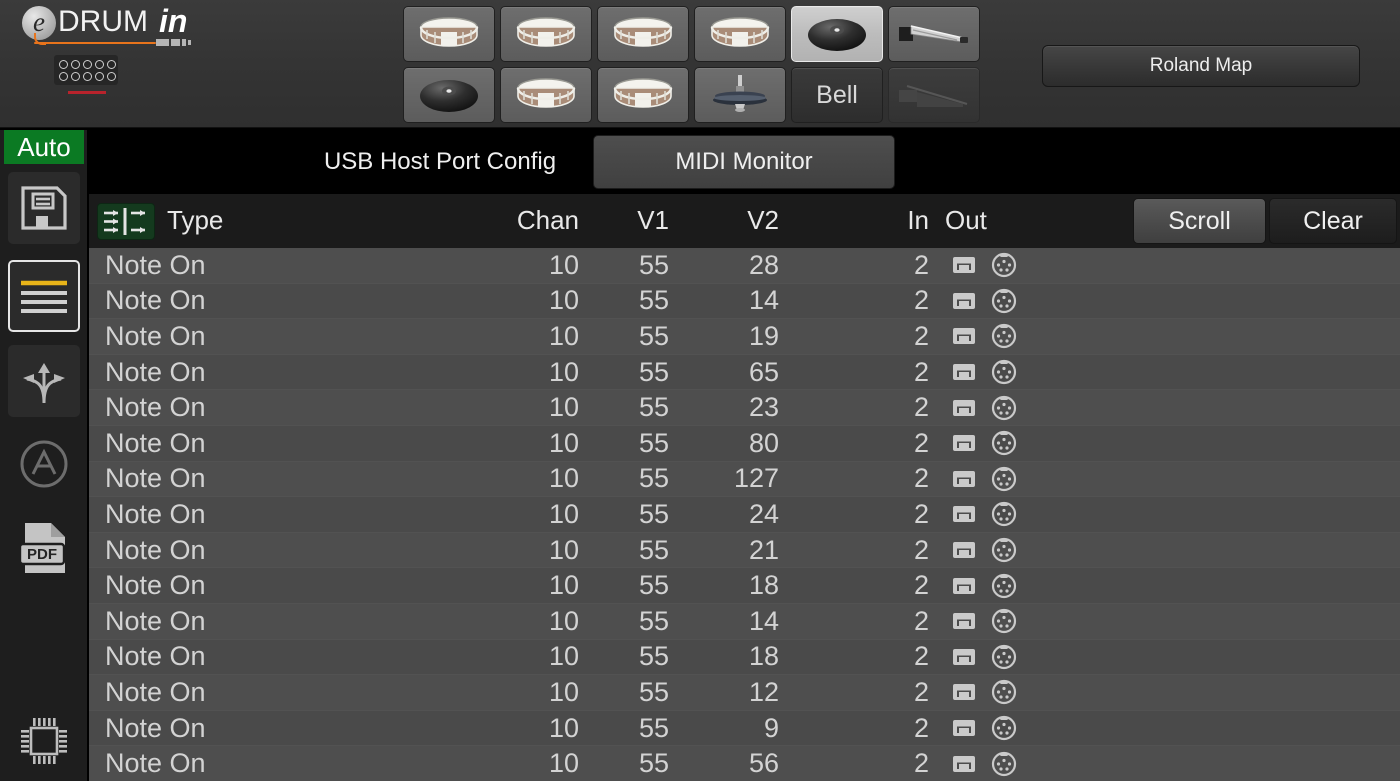  I want to click on clear-button: Clear, so click(1333, 221).